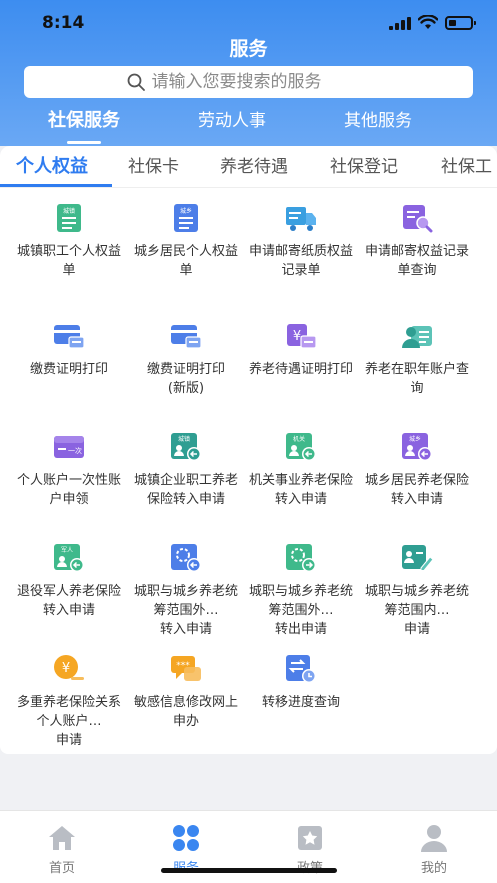 The height and width of the screenshot is (883, 497). I want to click on service-item: 城职与城乡养老统筹范围外… 转出申请, so click(301, 590).